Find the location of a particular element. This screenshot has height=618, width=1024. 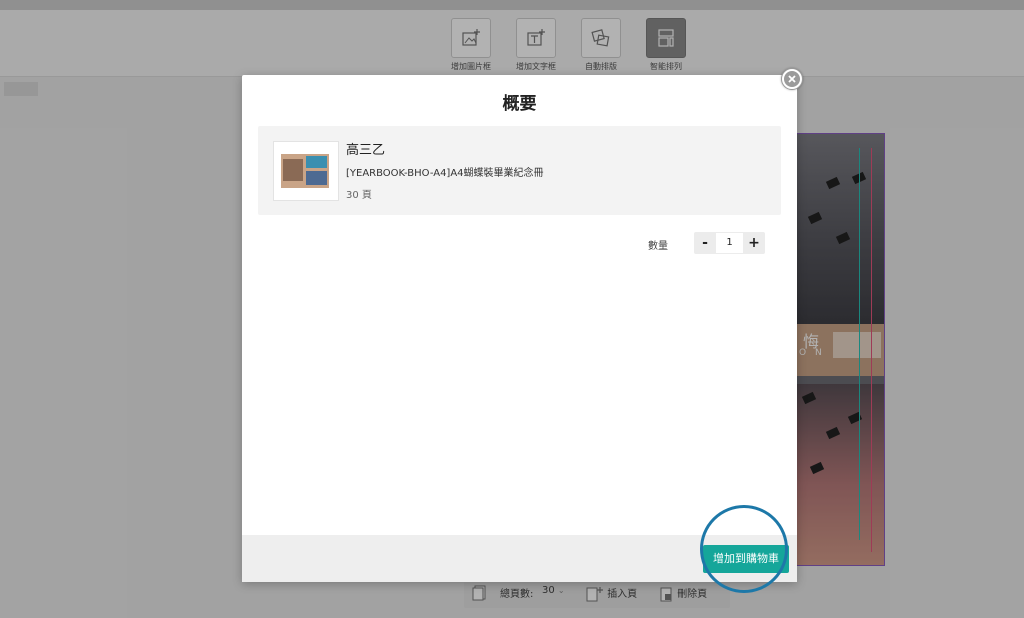

product-thumbnail is located at coordinates (306, 171).